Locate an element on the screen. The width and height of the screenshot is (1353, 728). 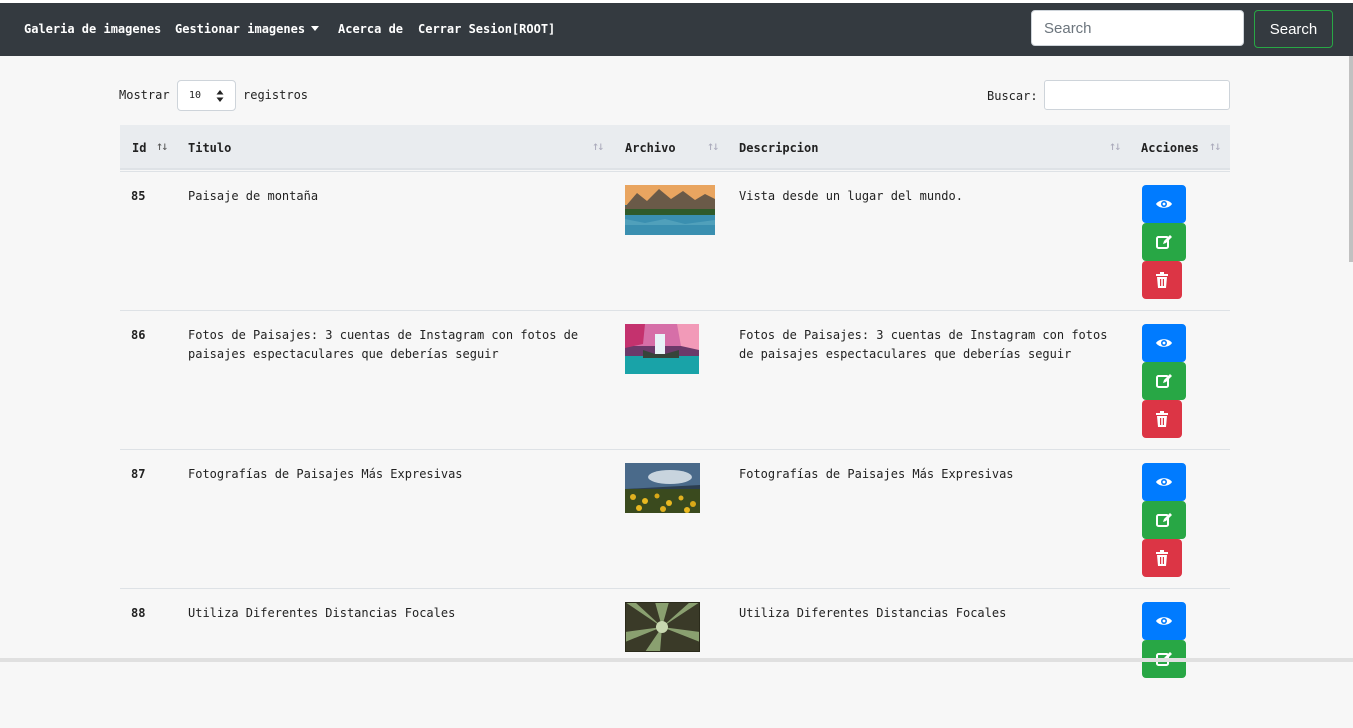
table-filter-input is located at coordinates (1137, 95).